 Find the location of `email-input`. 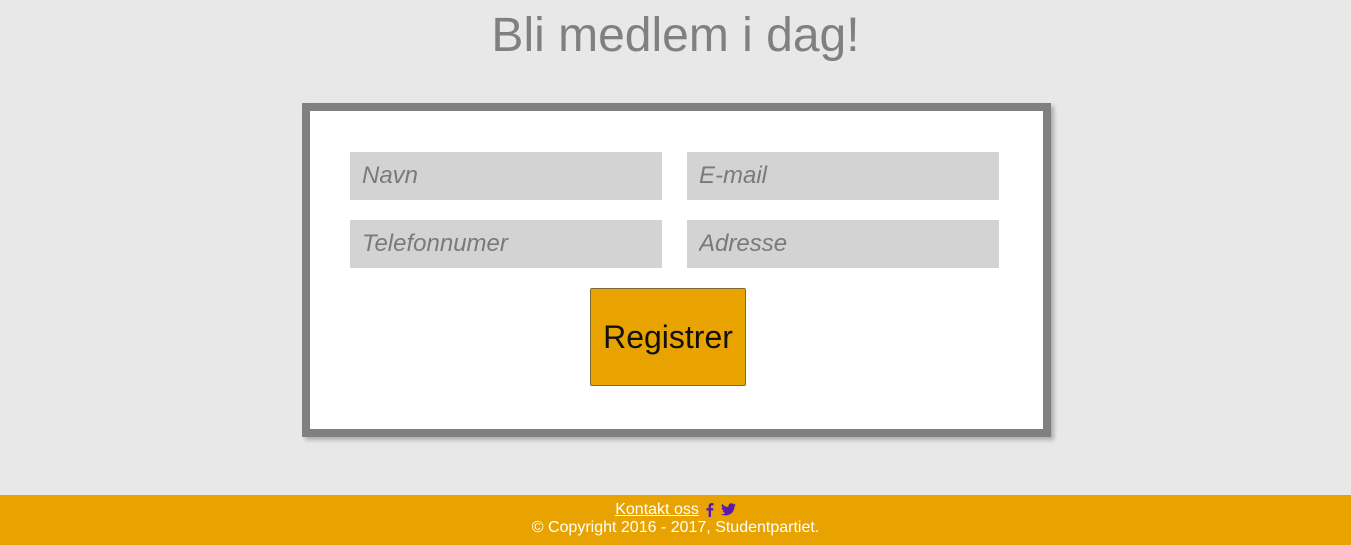

email-input is located at coordinates (843, 176).